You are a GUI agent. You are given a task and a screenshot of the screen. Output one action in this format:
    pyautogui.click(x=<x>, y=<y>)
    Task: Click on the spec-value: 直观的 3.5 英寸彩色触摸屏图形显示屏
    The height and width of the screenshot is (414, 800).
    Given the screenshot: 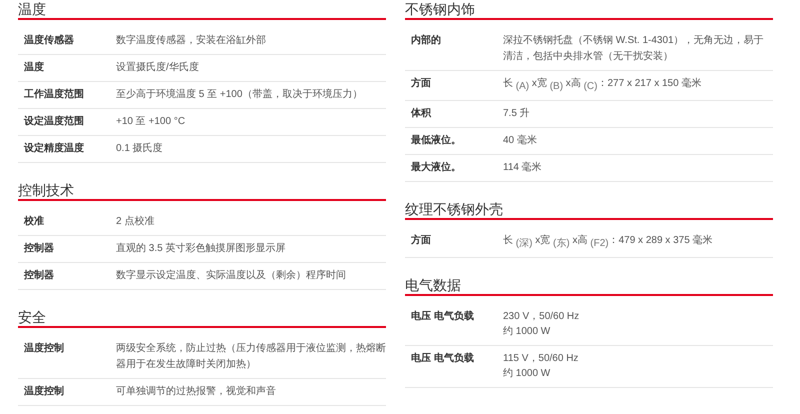 What is the action you would take?
    pyautogui.click(x=201, y=249)
    